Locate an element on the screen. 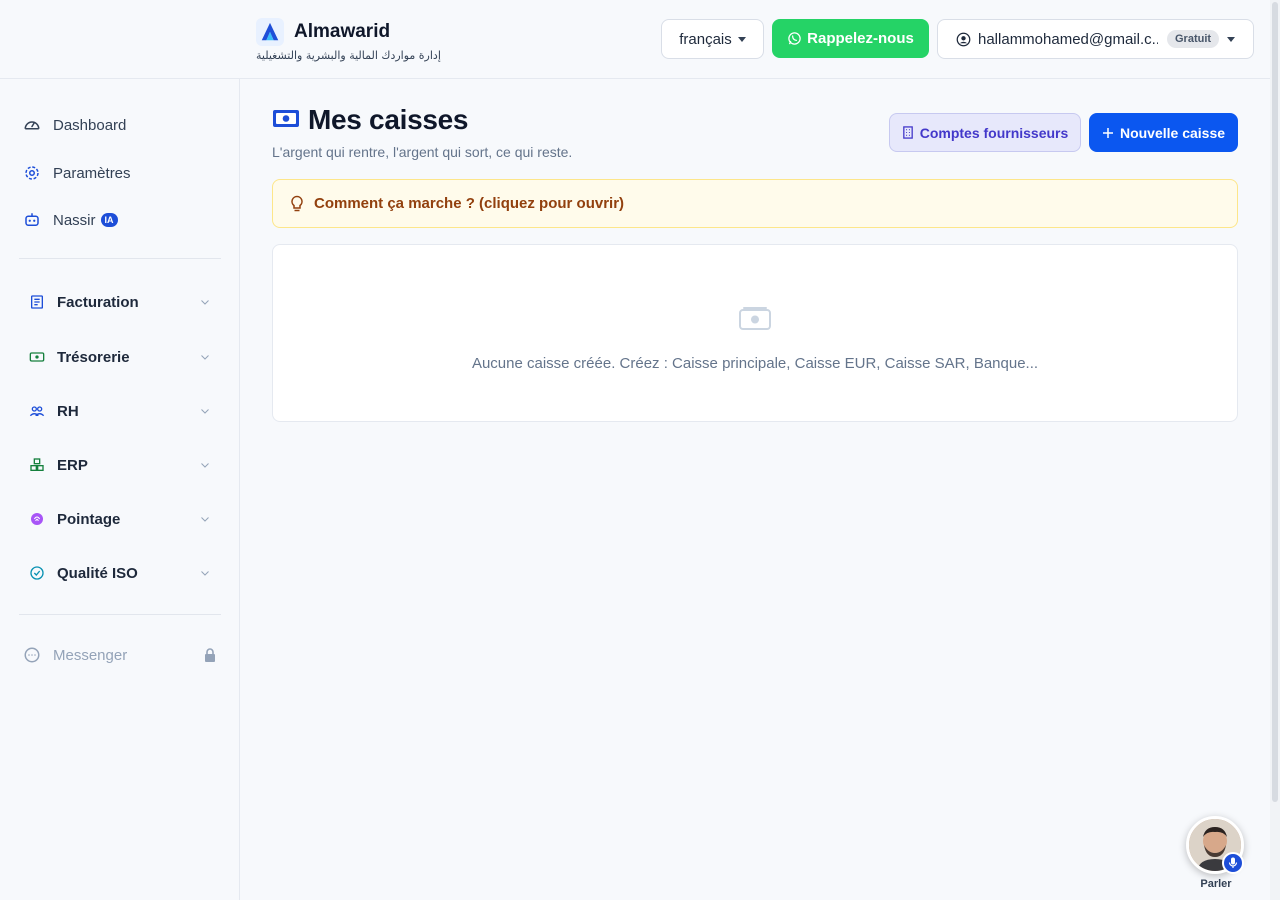 This screenshot has height=900, width=1280. building-icon is located at coordinates (907, 132).